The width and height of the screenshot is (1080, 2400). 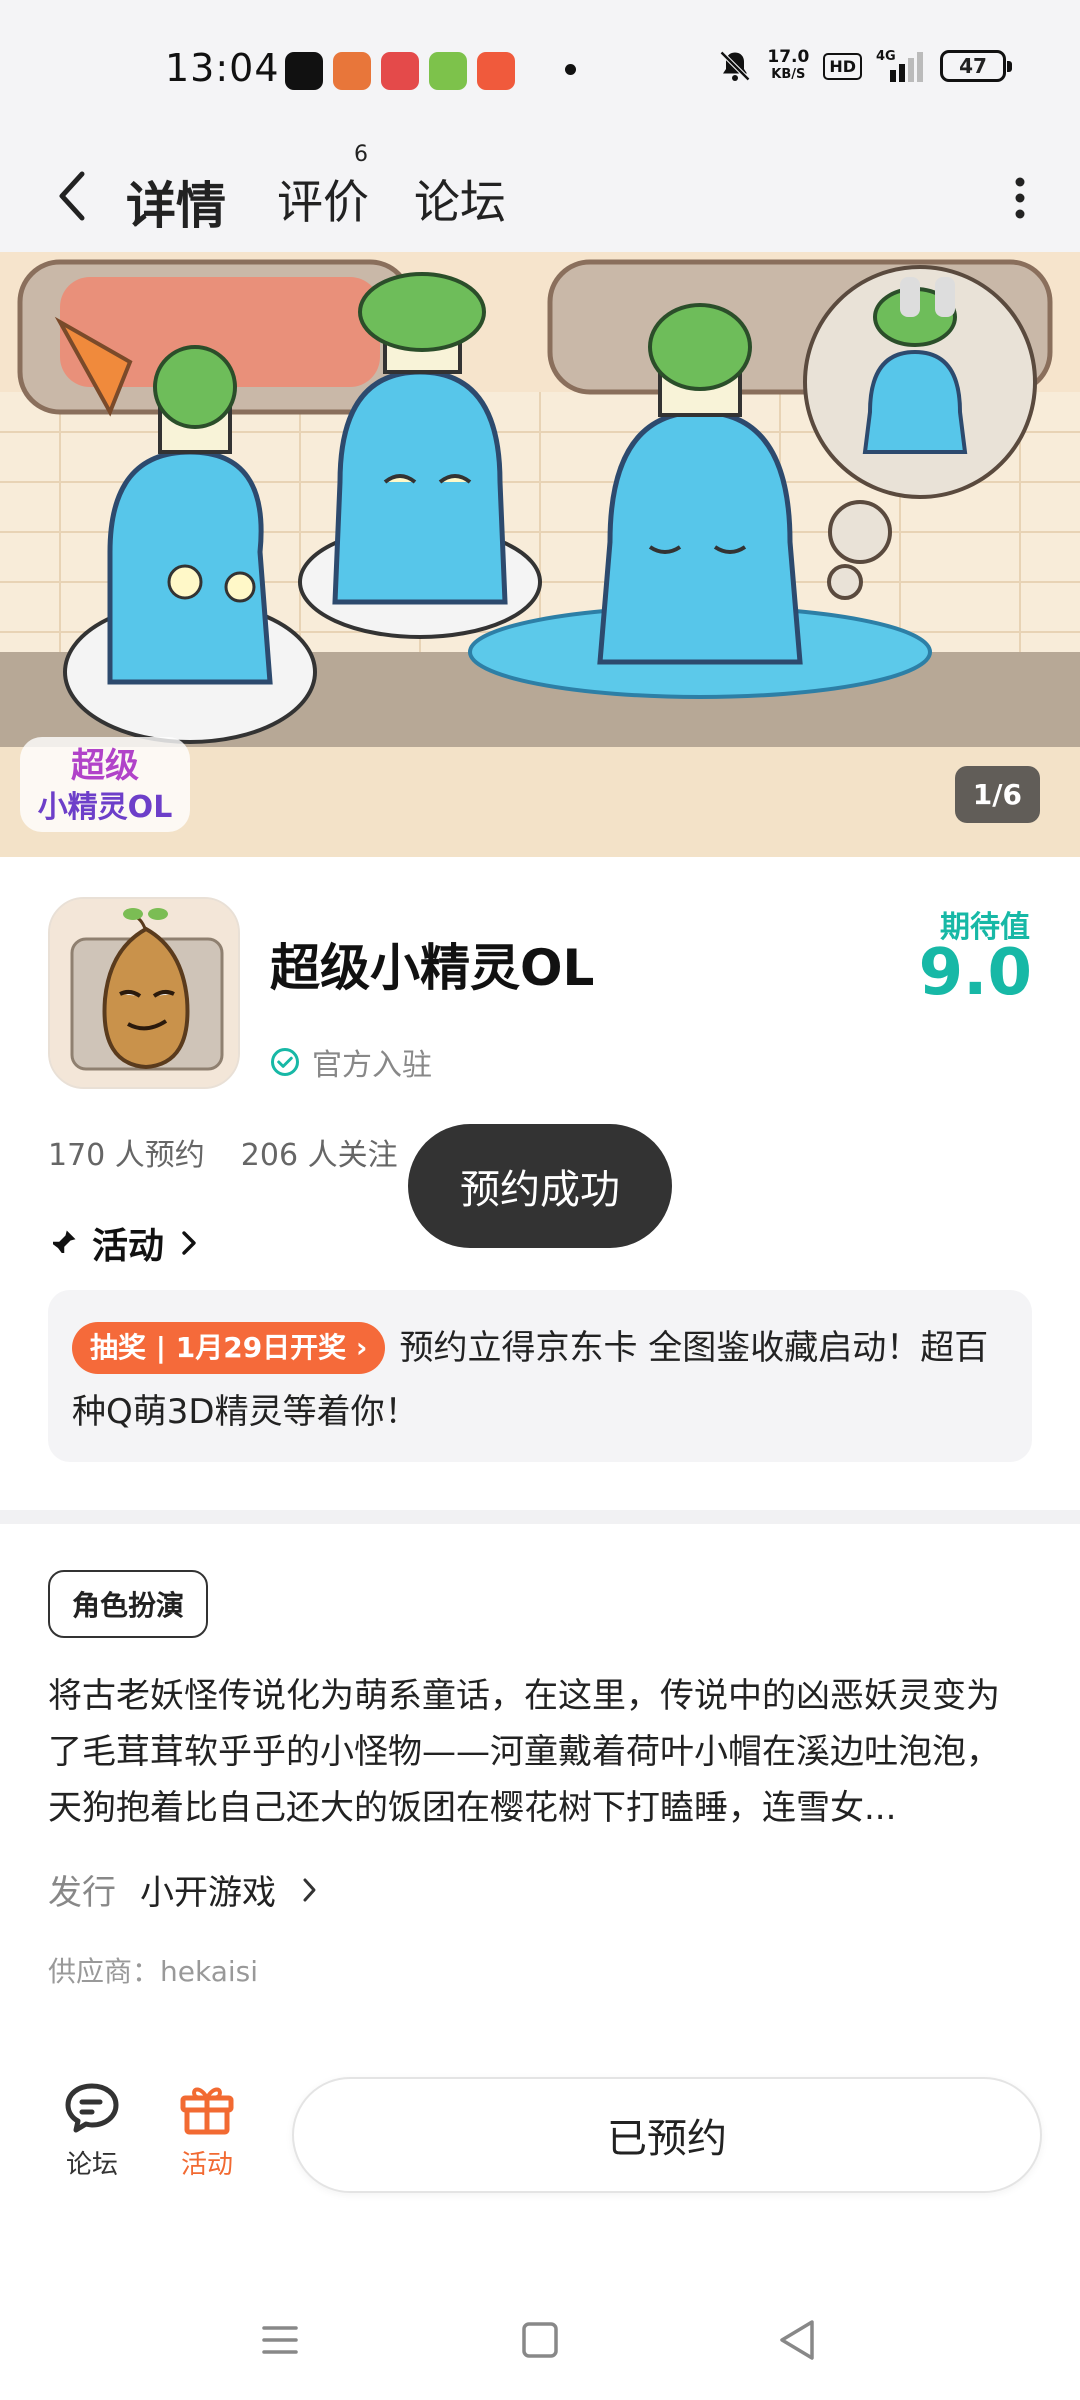 I want to click on battery-icon: 47, so click(x=976, y=66).